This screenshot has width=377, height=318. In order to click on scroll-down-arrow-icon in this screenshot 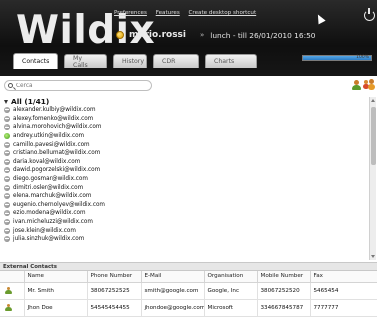, I will do `click(373, 256)`.